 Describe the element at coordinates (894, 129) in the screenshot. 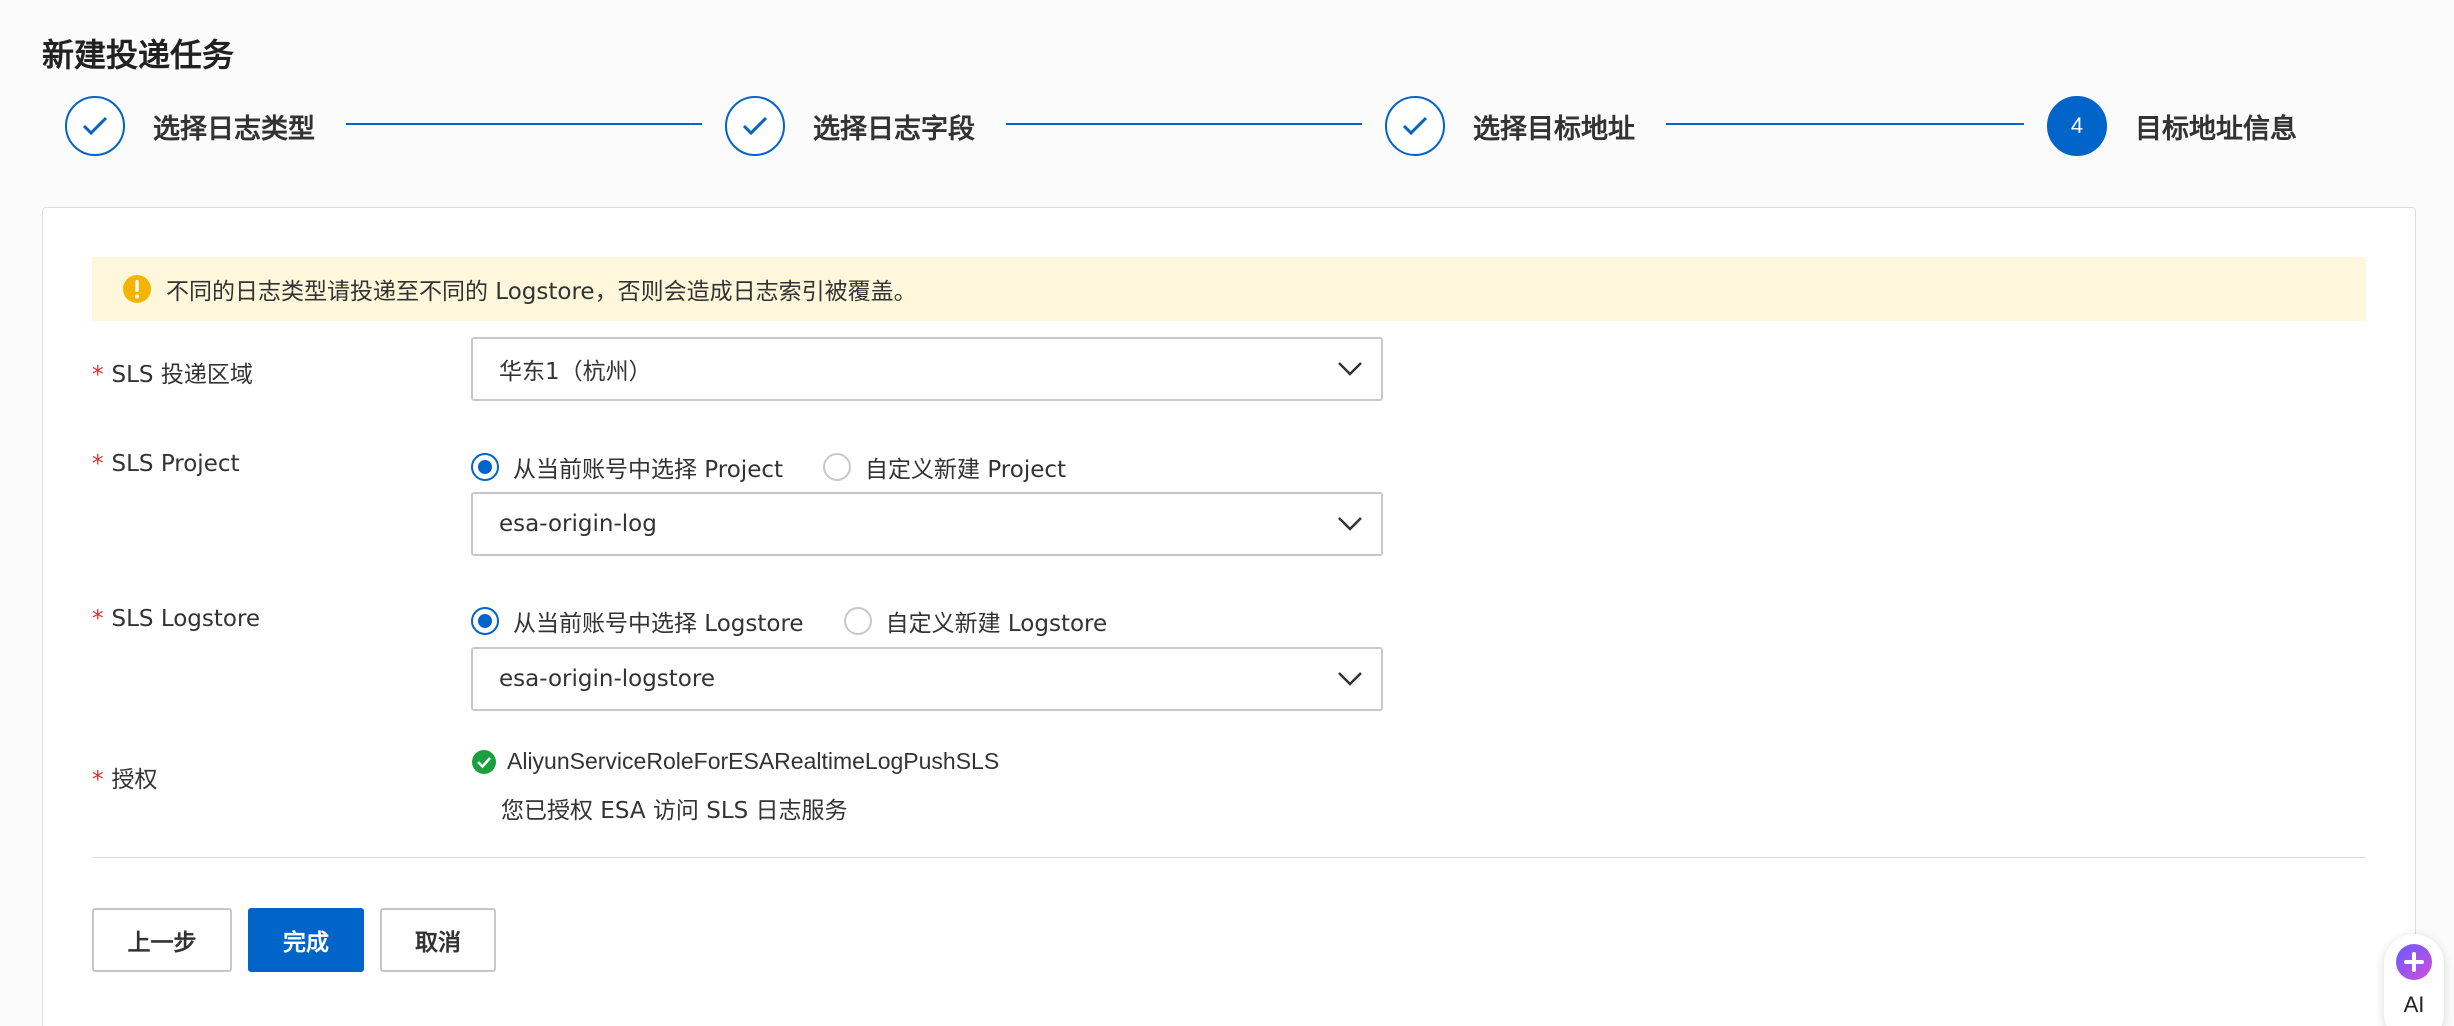

I see `step-2-label: 选择日志字段` at that location.